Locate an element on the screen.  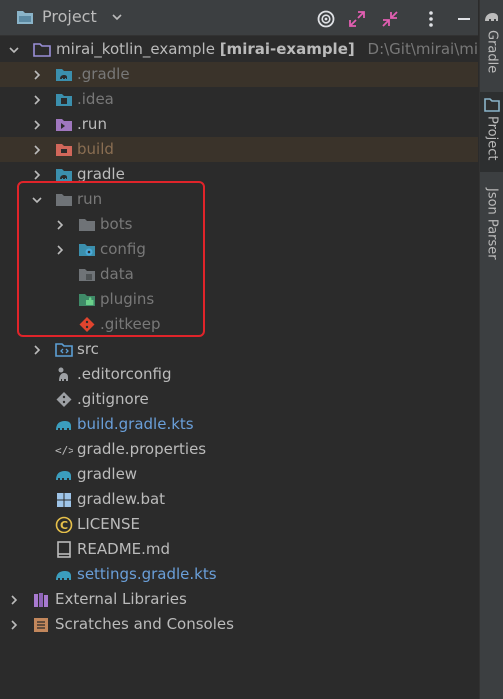
tab-gradle: Gradle is located at coordinates (491, 45).